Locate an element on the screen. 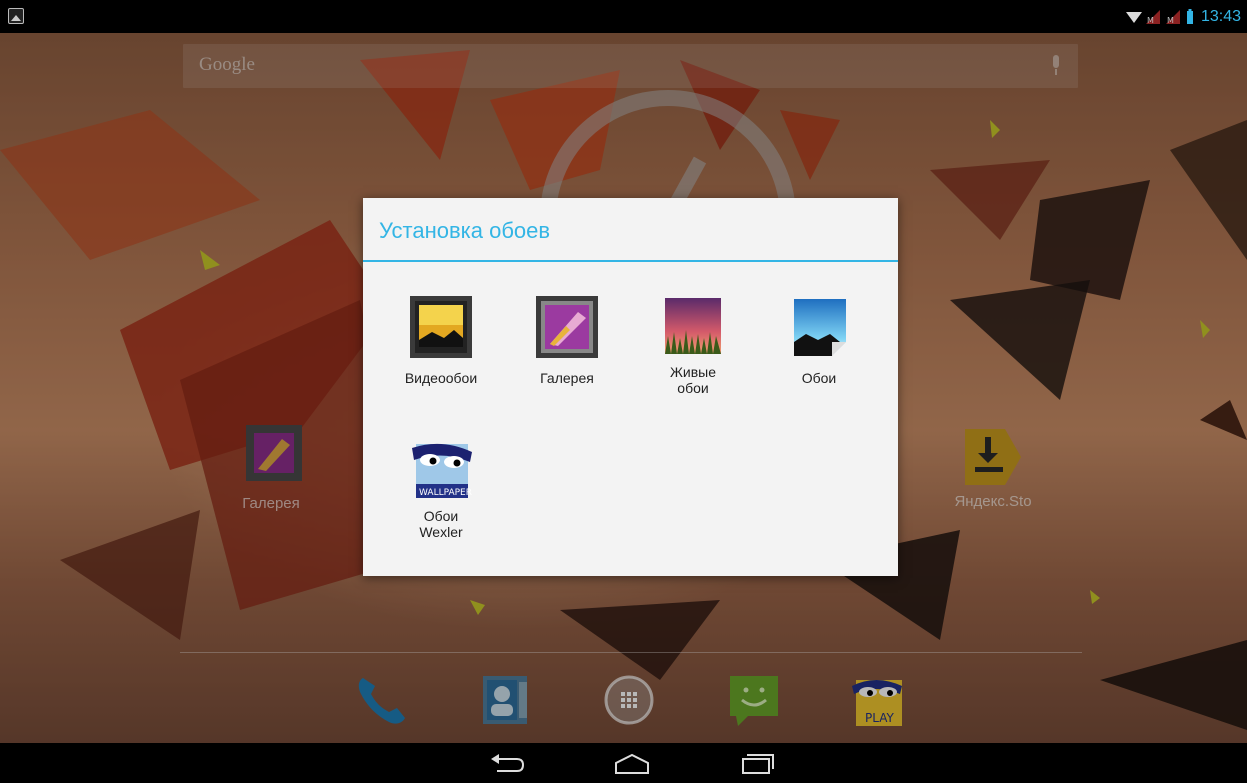 This screenshot has width=1247, height=783. signal-sim1-icon: M is located at coordinates (1152, 17).